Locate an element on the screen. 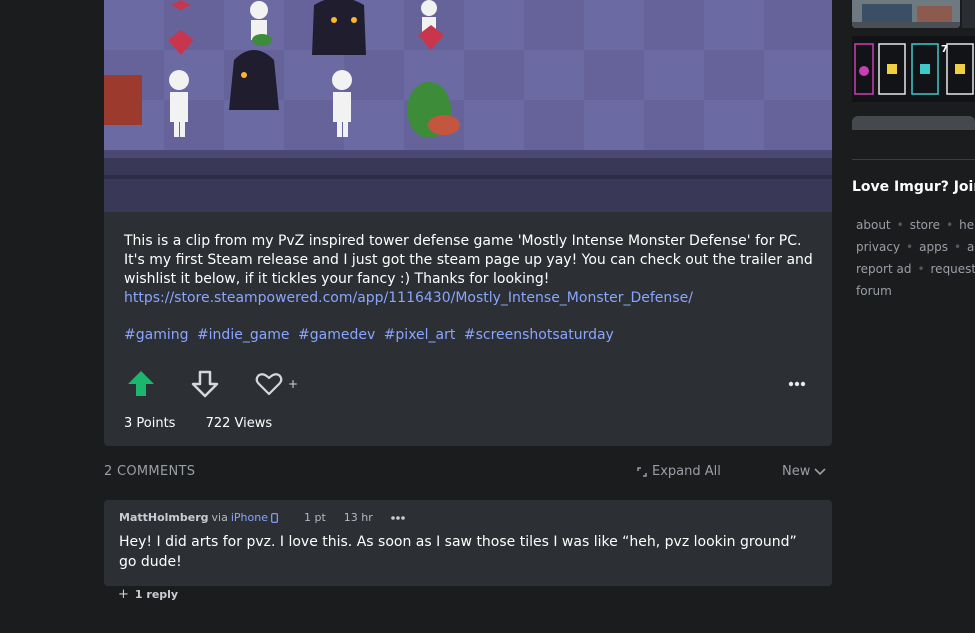  upvote-arrow-icon is located at coordinates (141, 383).